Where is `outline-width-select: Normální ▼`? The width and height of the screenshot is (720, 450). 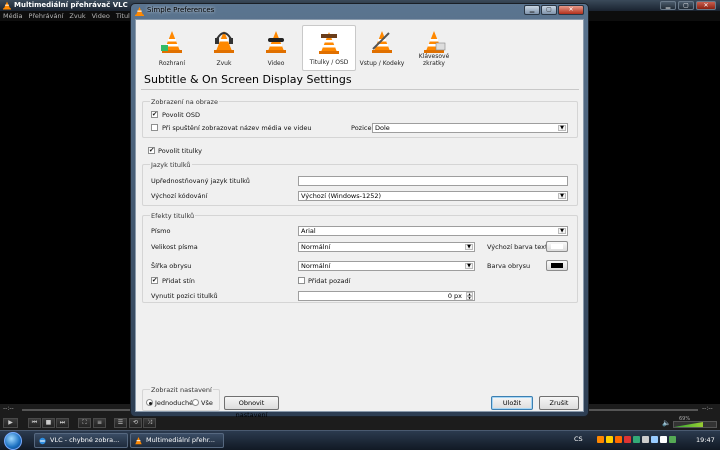
outline-width-select: Normální ▼ is located at coordinates (386, 266).